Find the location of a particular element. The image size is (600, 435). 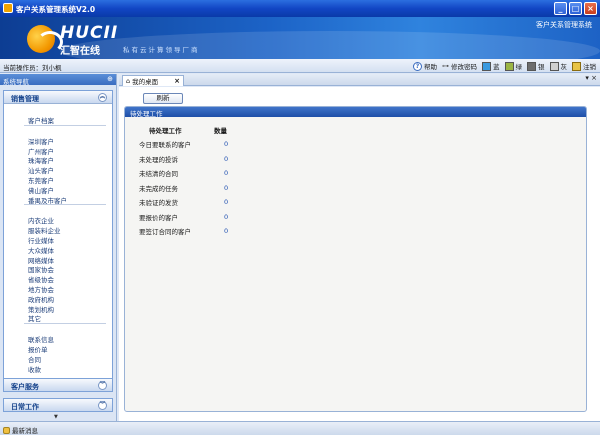

system-name: 客户关系管理系统 is located at coordinates (564, 25).